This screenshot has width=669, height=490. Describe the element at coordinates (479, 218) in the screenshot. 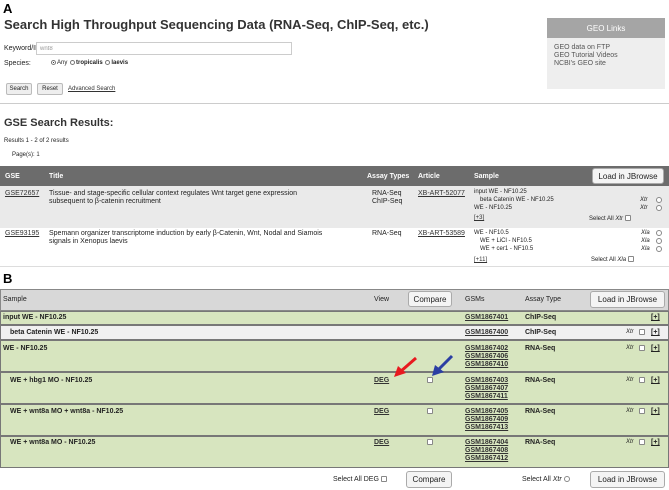

I see `more-samples-link: [+3]` at that location.